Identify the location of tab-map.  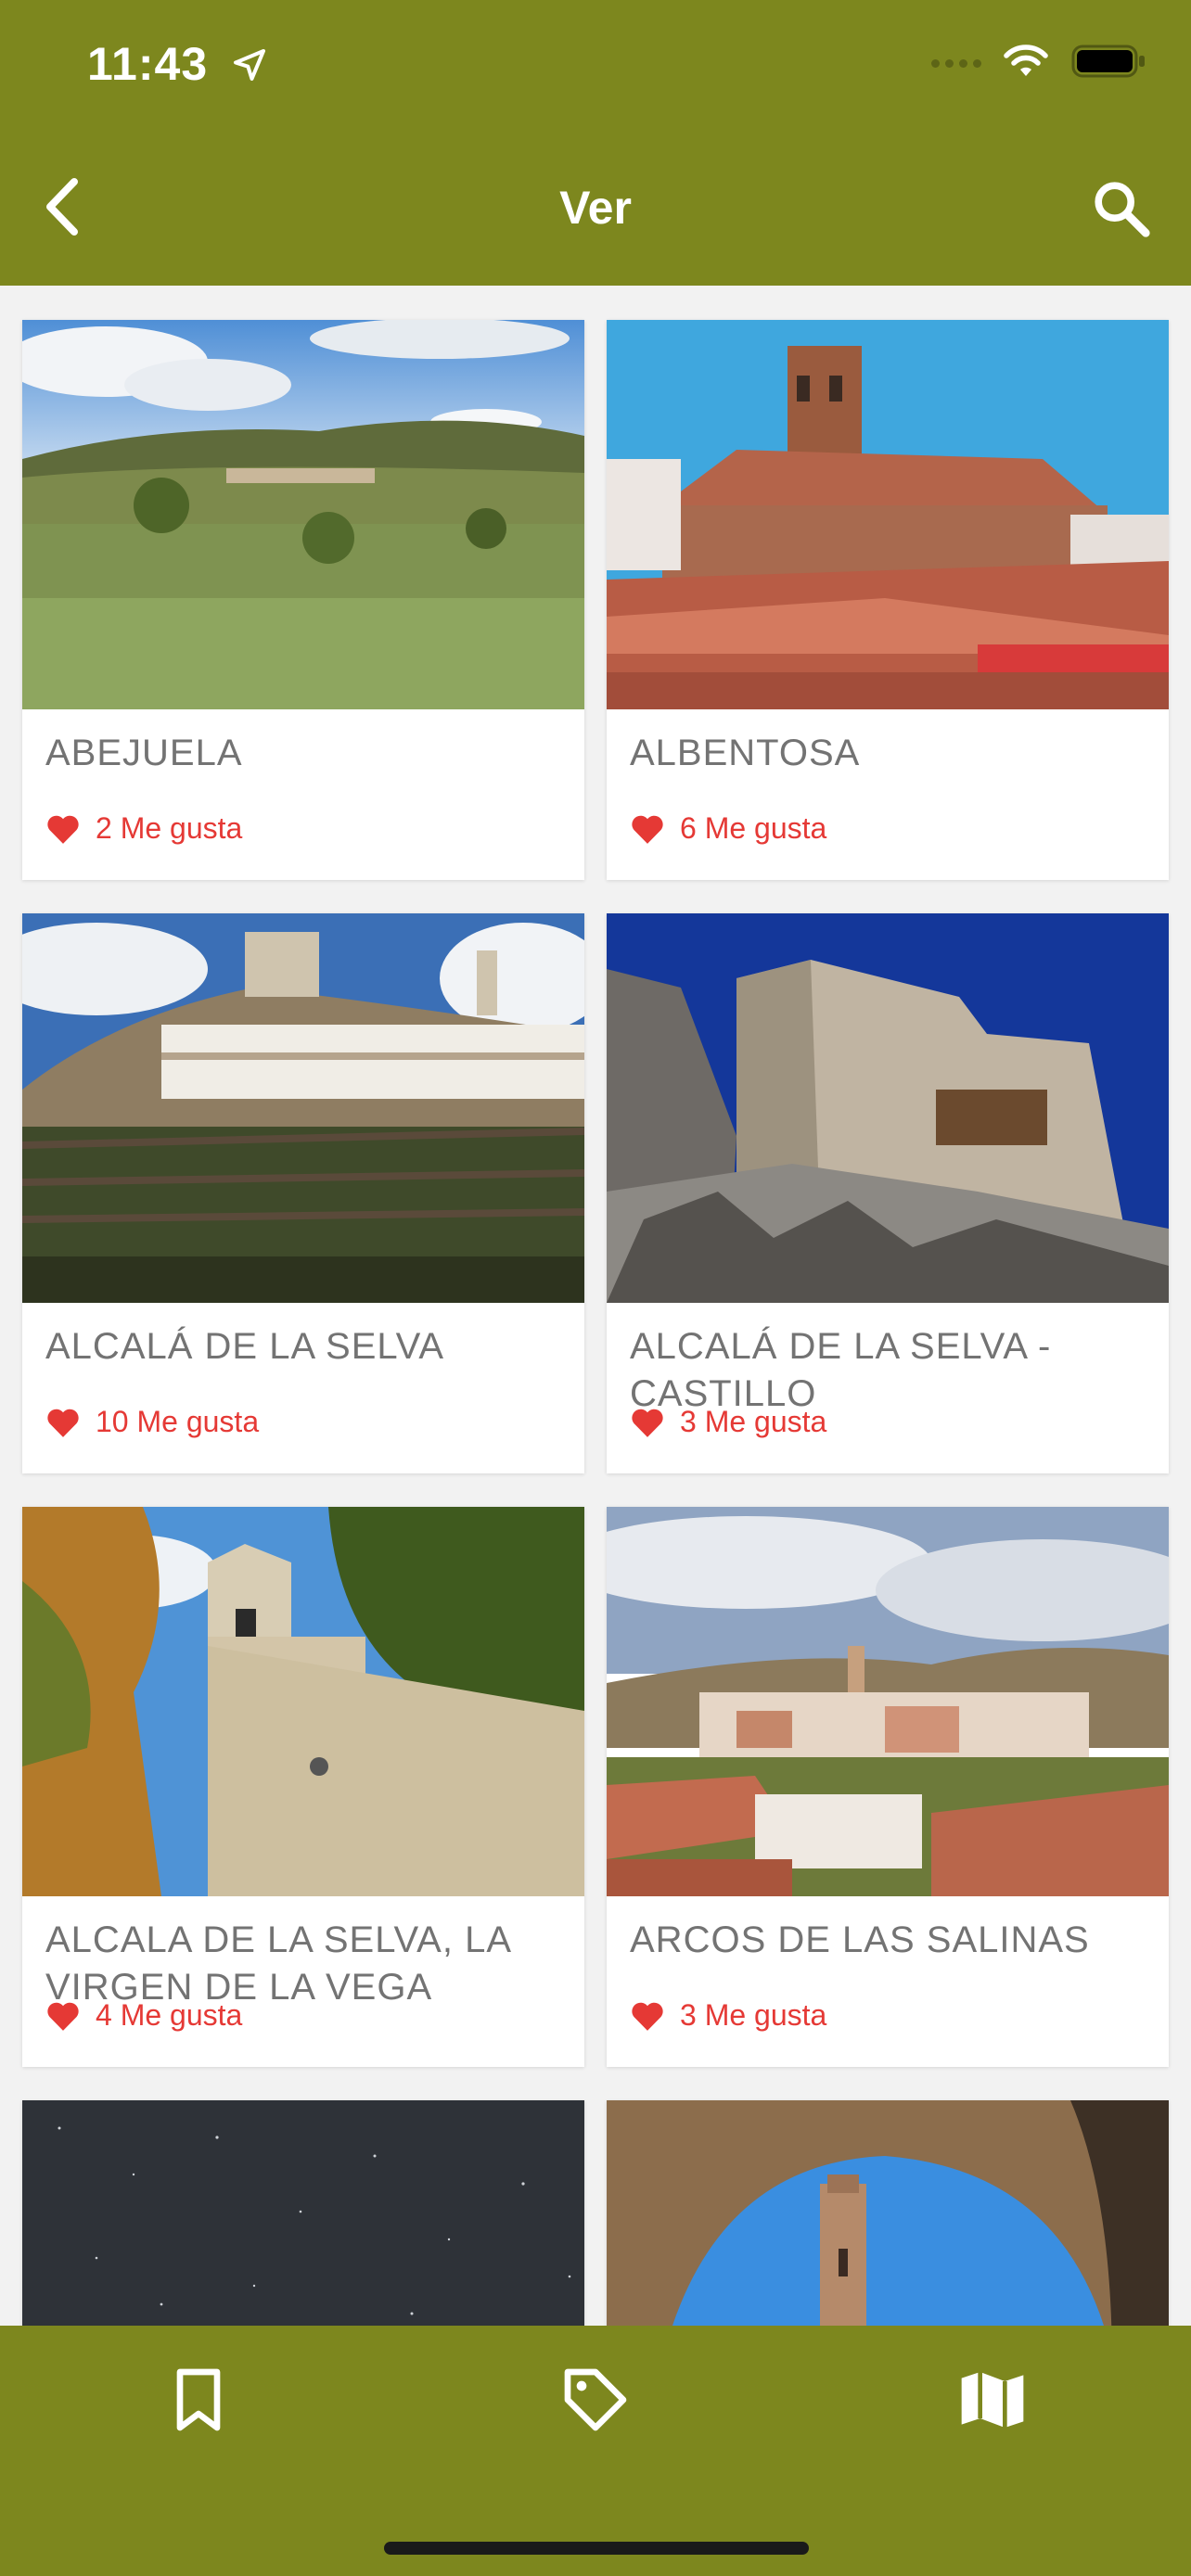
(992, 2400).